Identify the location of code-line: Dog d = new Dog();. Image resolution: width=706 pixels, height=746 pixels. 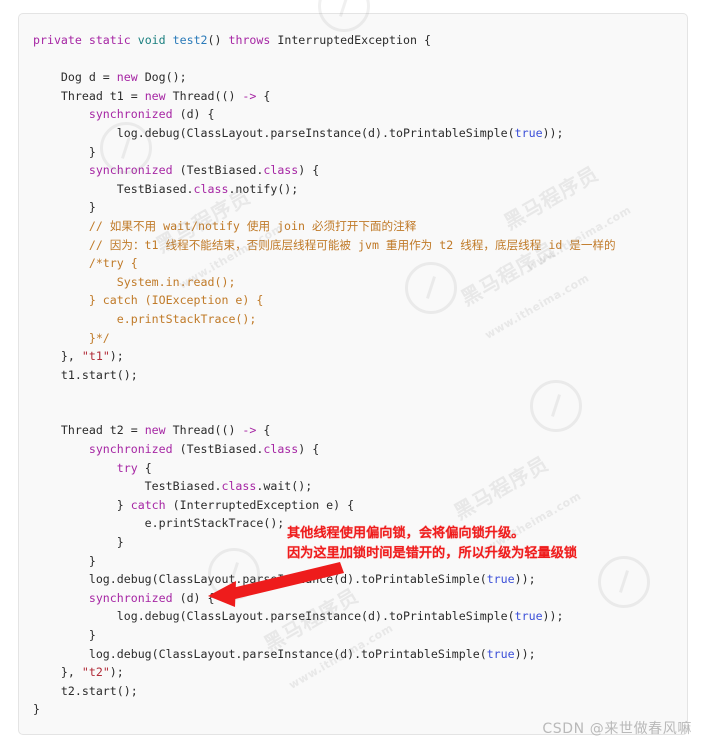
(360, 77).